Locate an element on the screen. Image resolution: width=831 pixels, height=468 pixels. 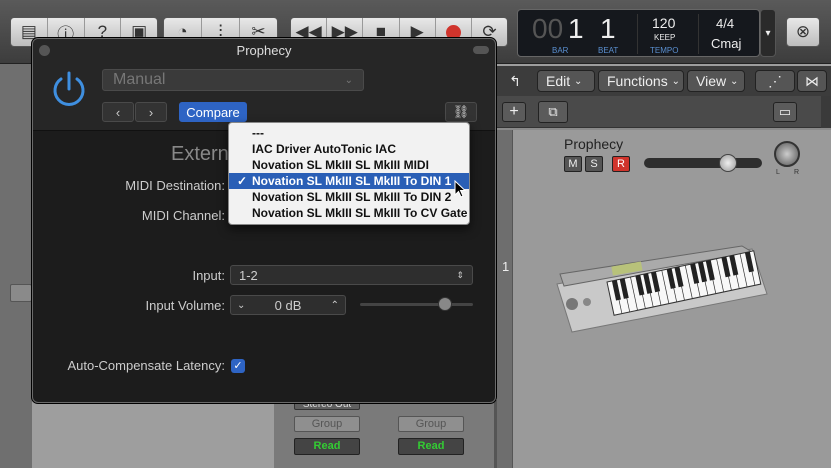
left-background is located at coordinates (16, 266).